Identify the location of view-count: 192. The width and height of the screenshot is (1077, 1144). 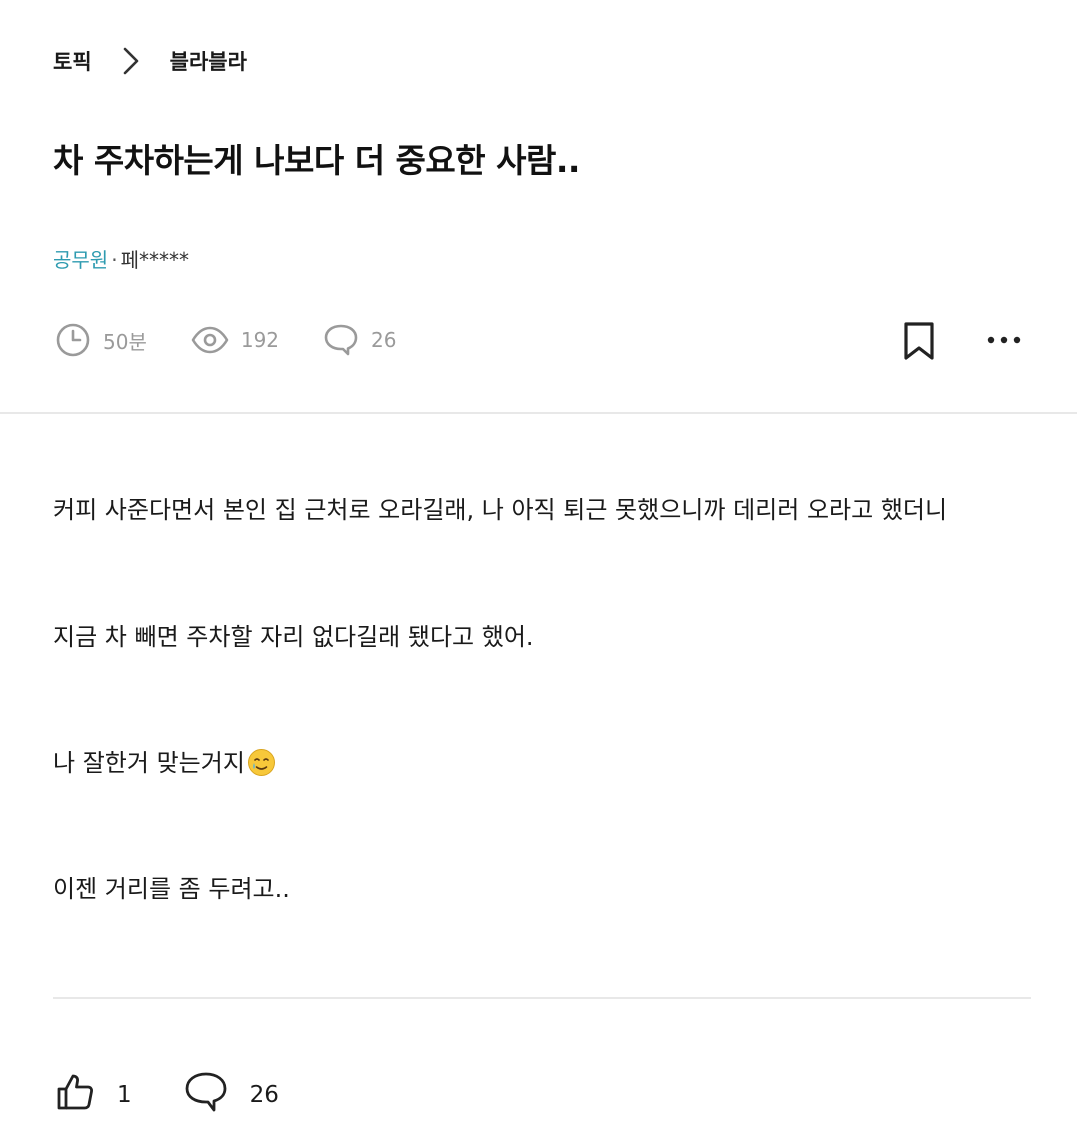
(260, 340).